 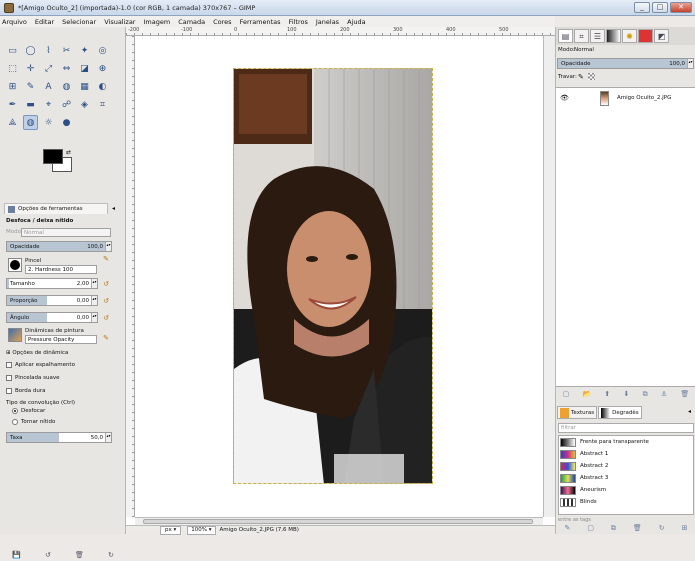 I want to click on new-gradient-icon: ▢, so click(x=590, y=529).